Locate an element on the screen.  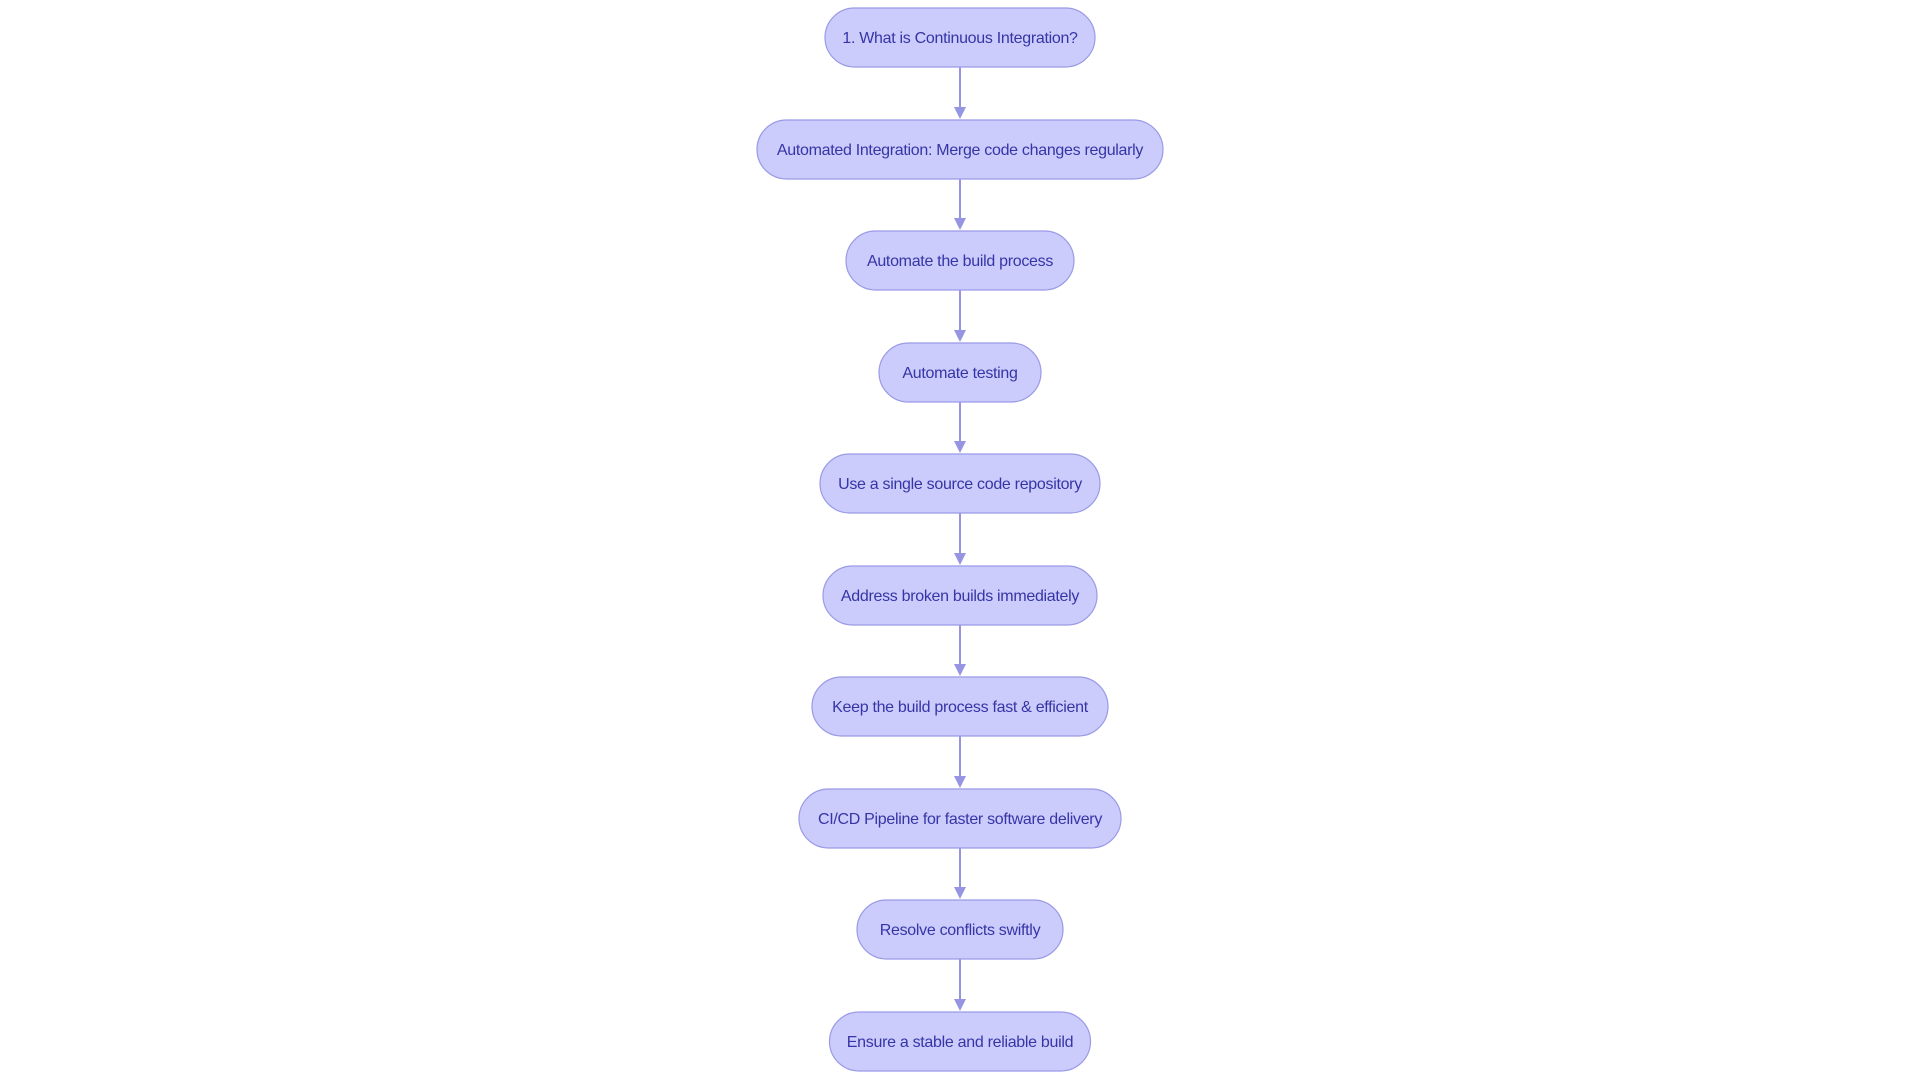
node-label: Automate testing is located at coordinates (959, 373).